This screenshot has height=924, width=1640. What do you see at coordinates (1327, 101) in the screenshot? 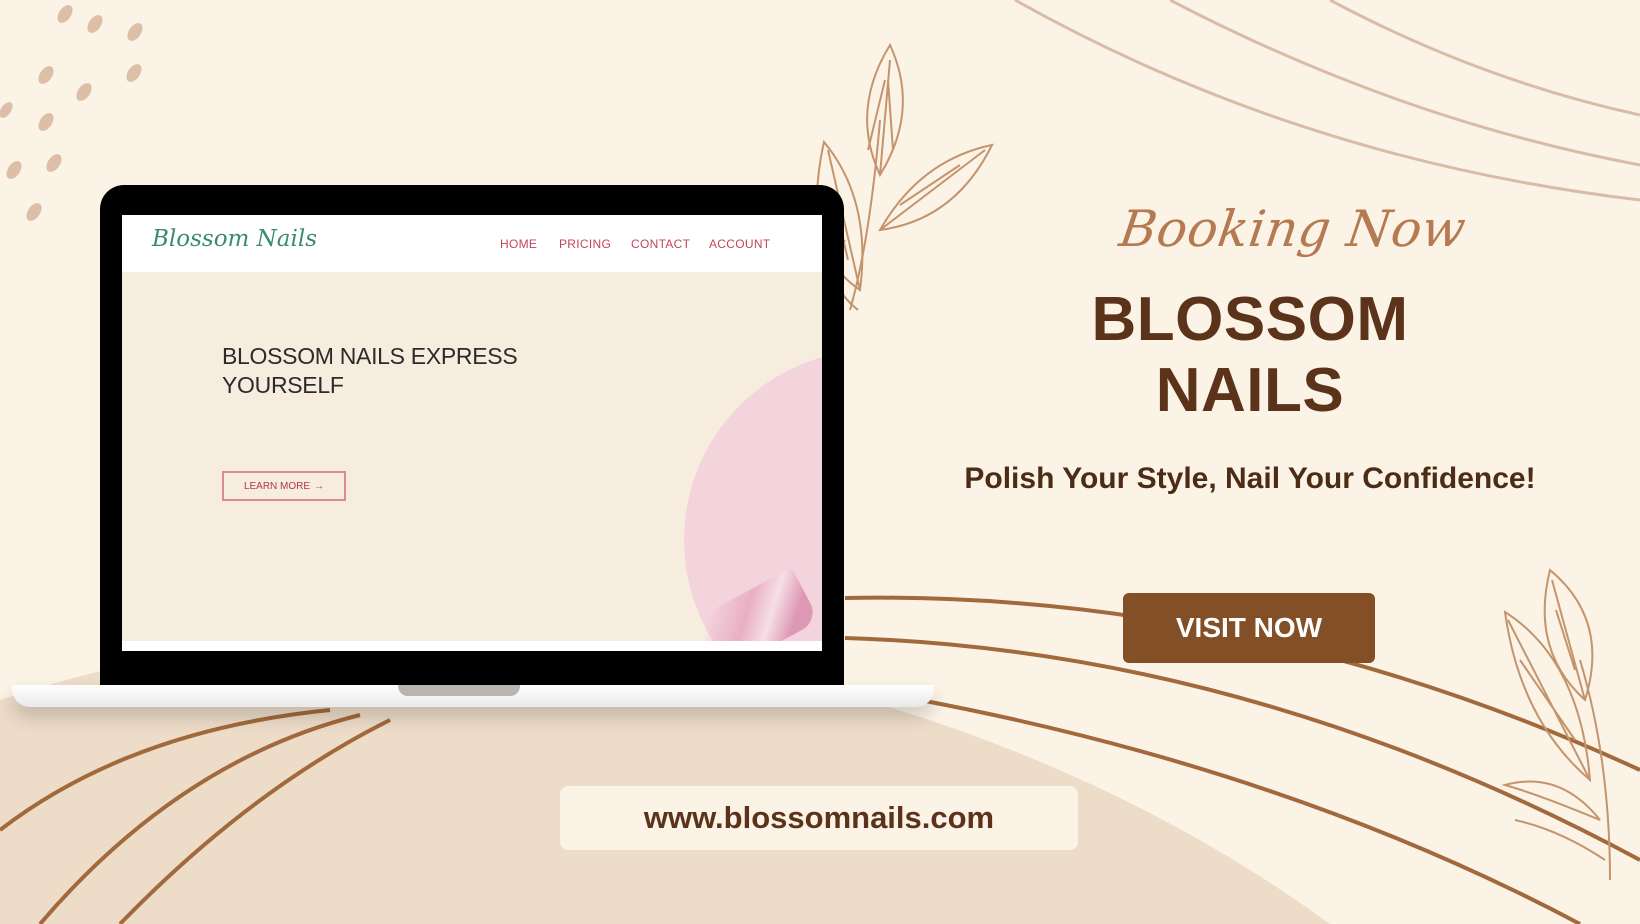
I see `top-right-arcs` at bounding box center [1327, 101].